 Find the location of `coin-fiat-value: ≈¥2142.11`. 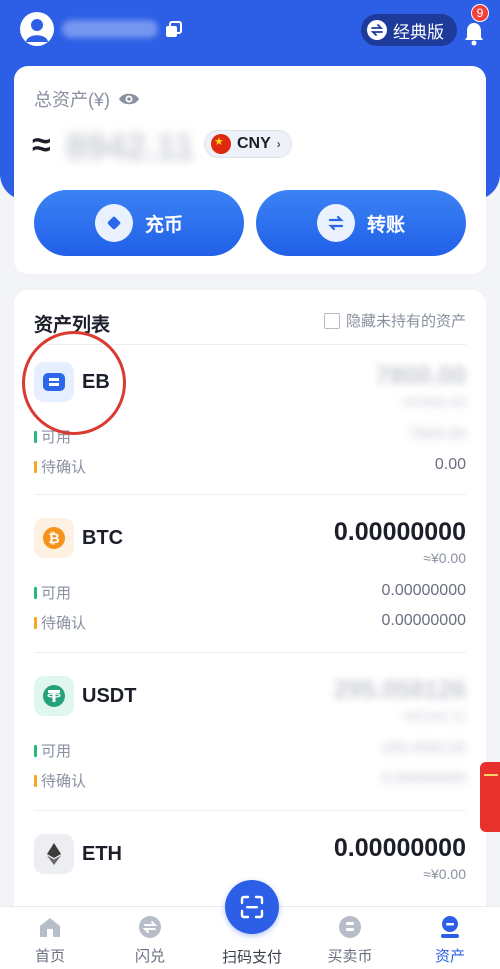

coin-fiat-value: ≈¥2142.11 is located at coordinates (433, 716).